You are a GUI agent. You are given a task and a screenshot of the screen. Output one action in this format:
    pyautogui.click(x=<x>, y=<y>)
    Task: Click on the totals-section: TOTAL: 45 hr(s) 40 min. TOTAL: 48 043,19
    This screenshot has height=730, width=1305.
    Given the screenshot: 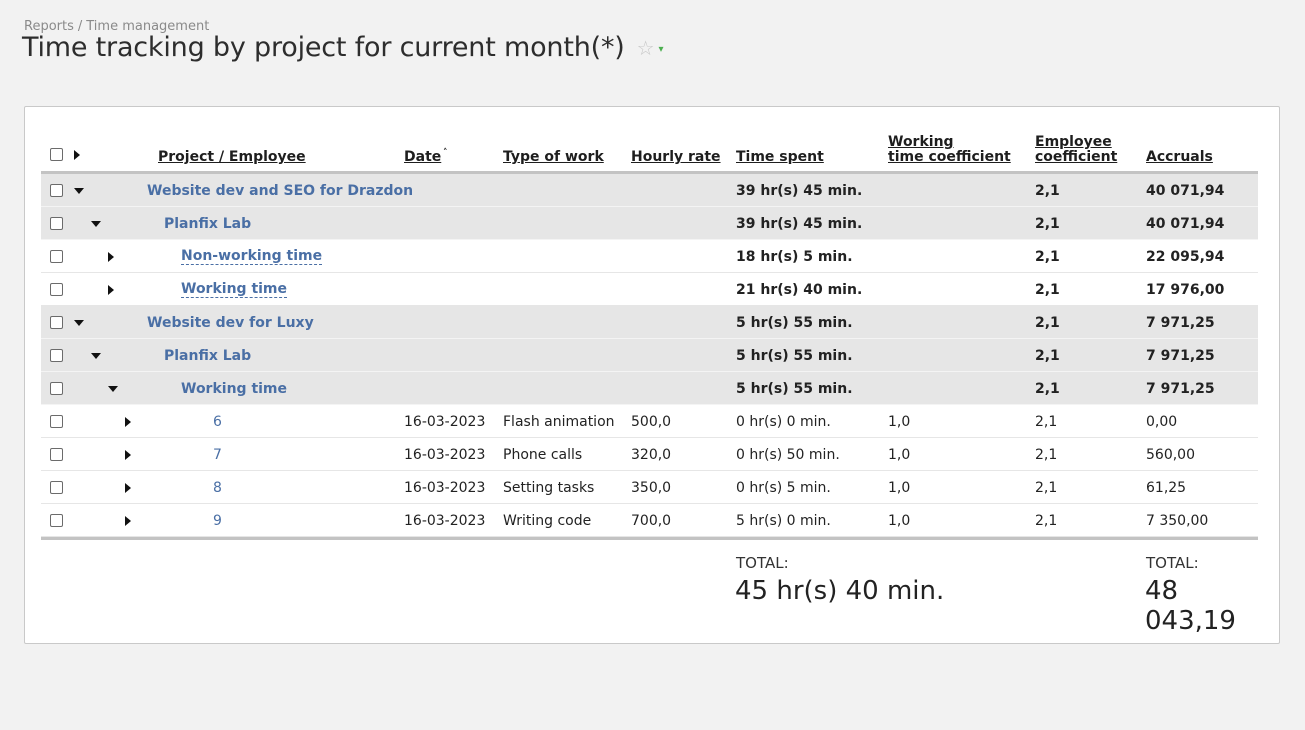 What is the action you would take?
    pyautogui.click(x=649, y=588)
    